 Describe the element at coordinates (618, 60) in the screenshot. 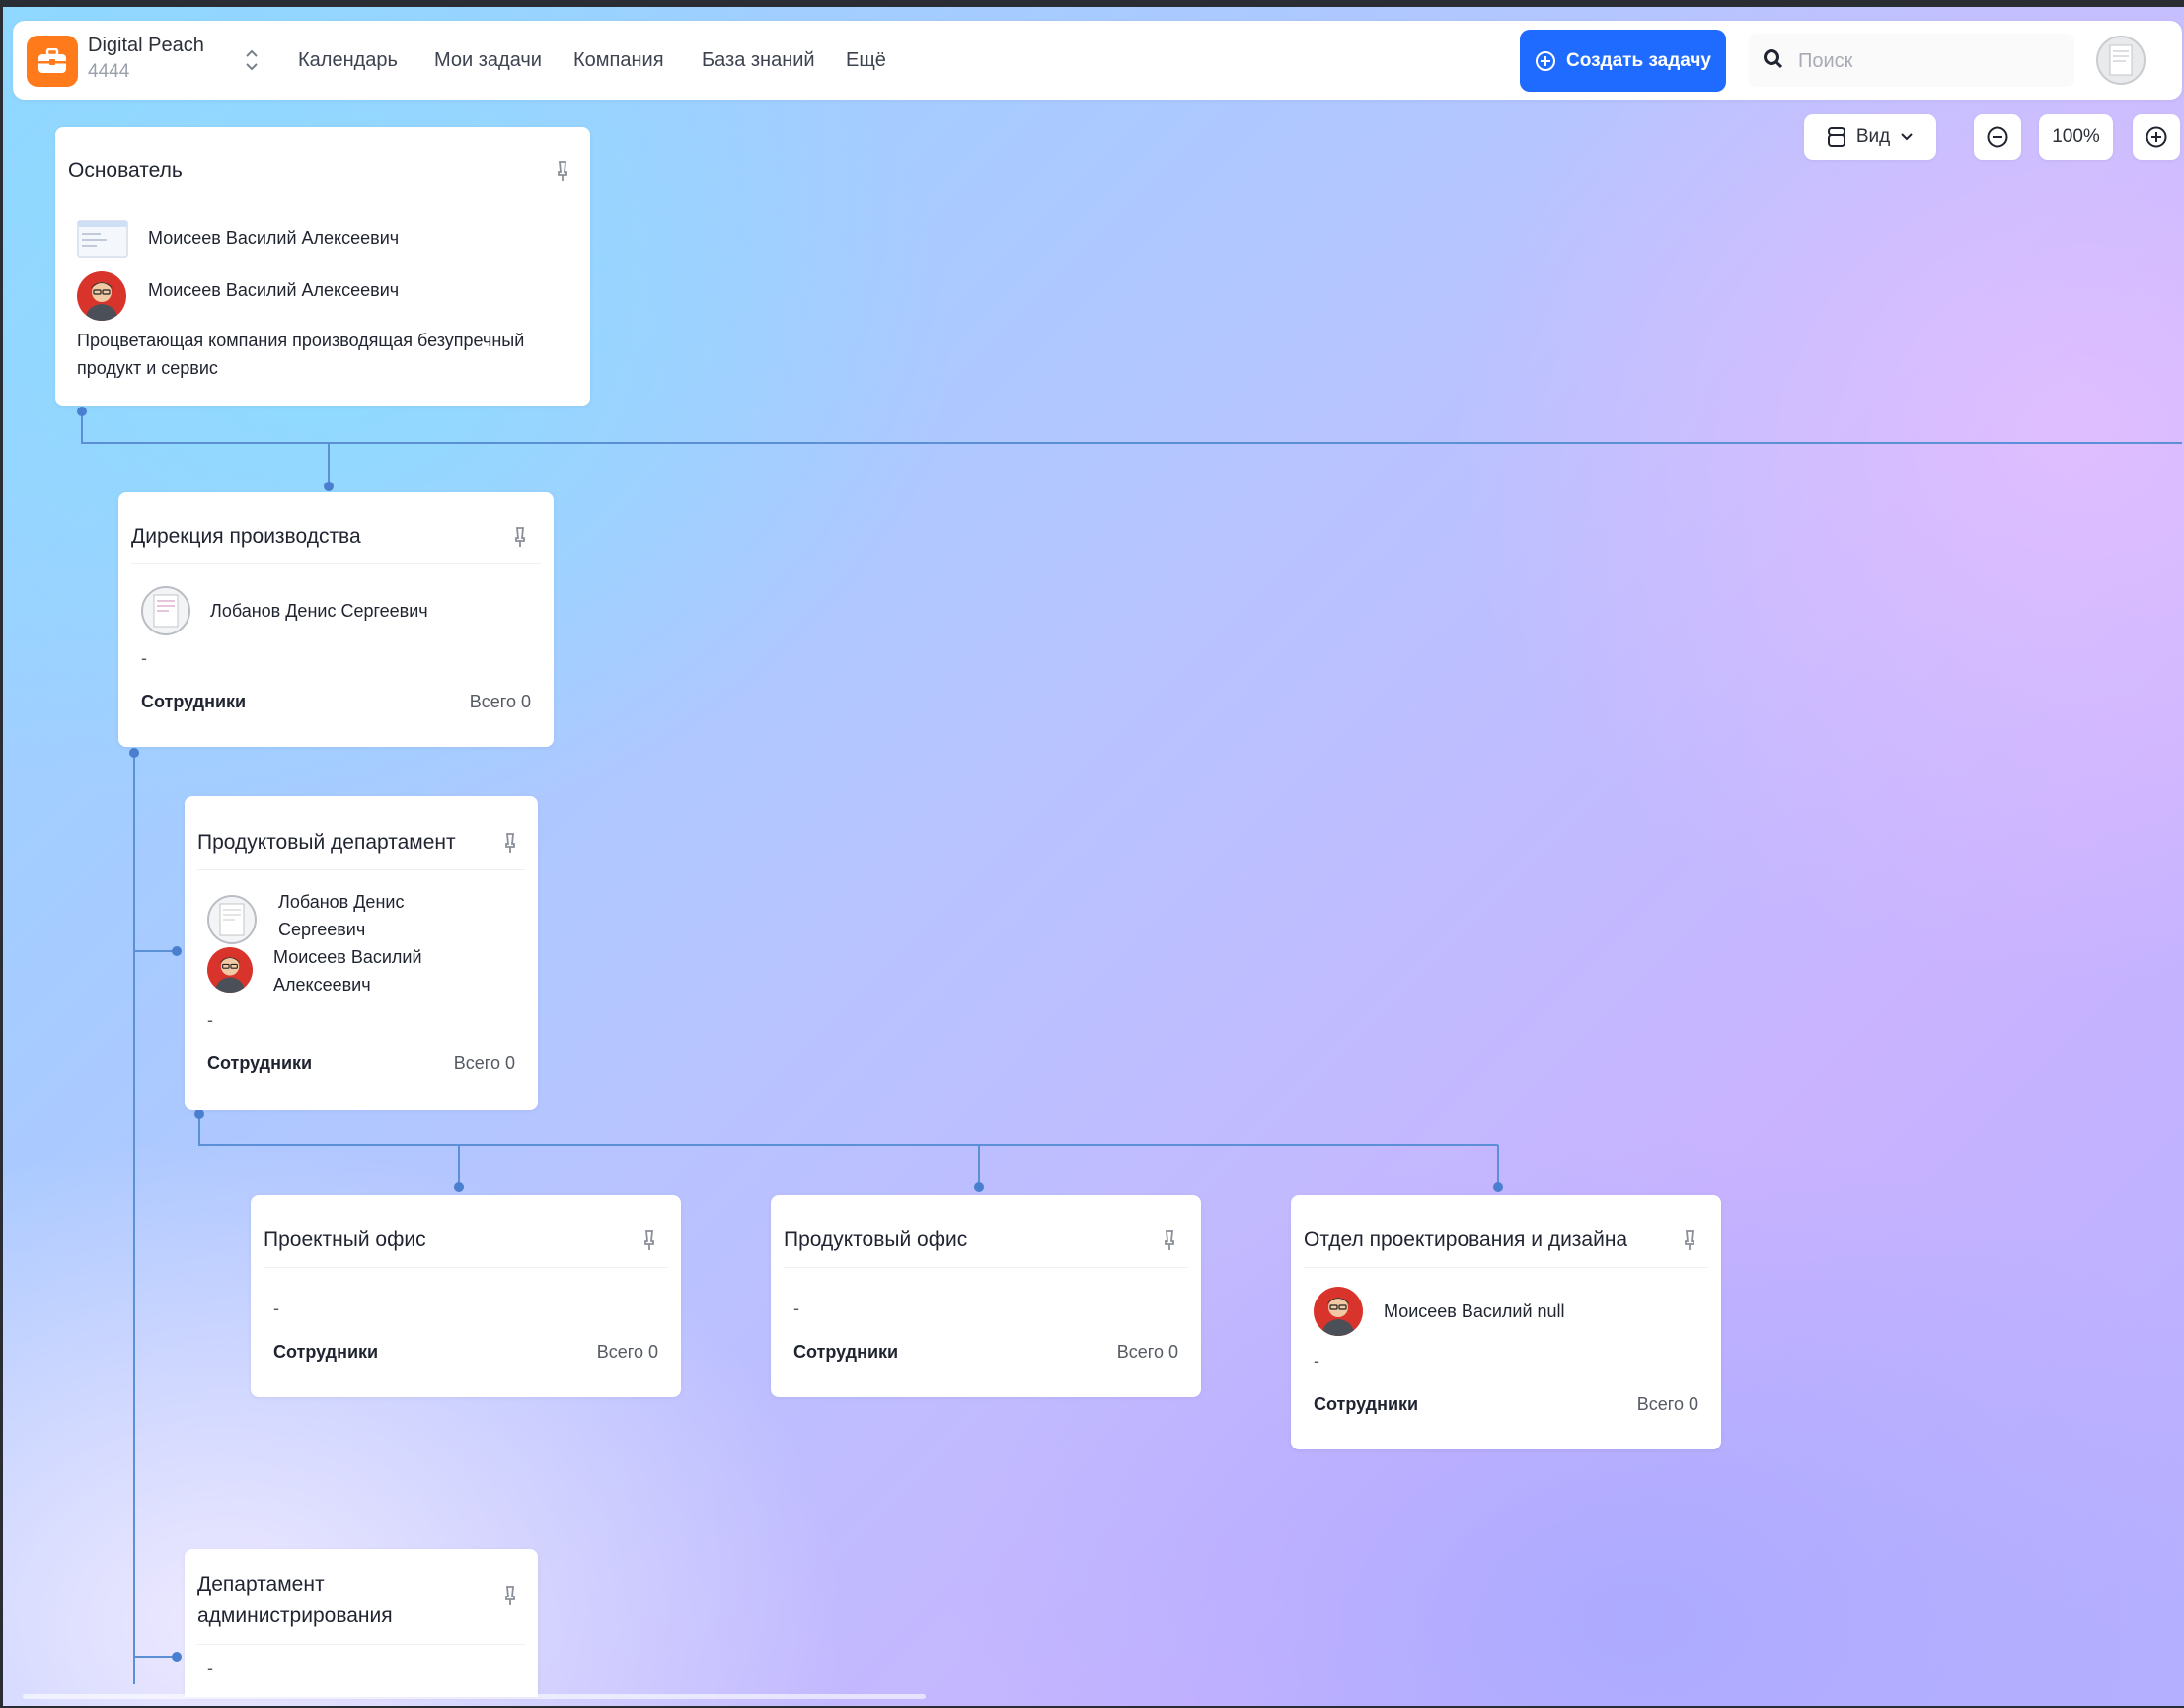

I see `nav-company: Компания` at that location.